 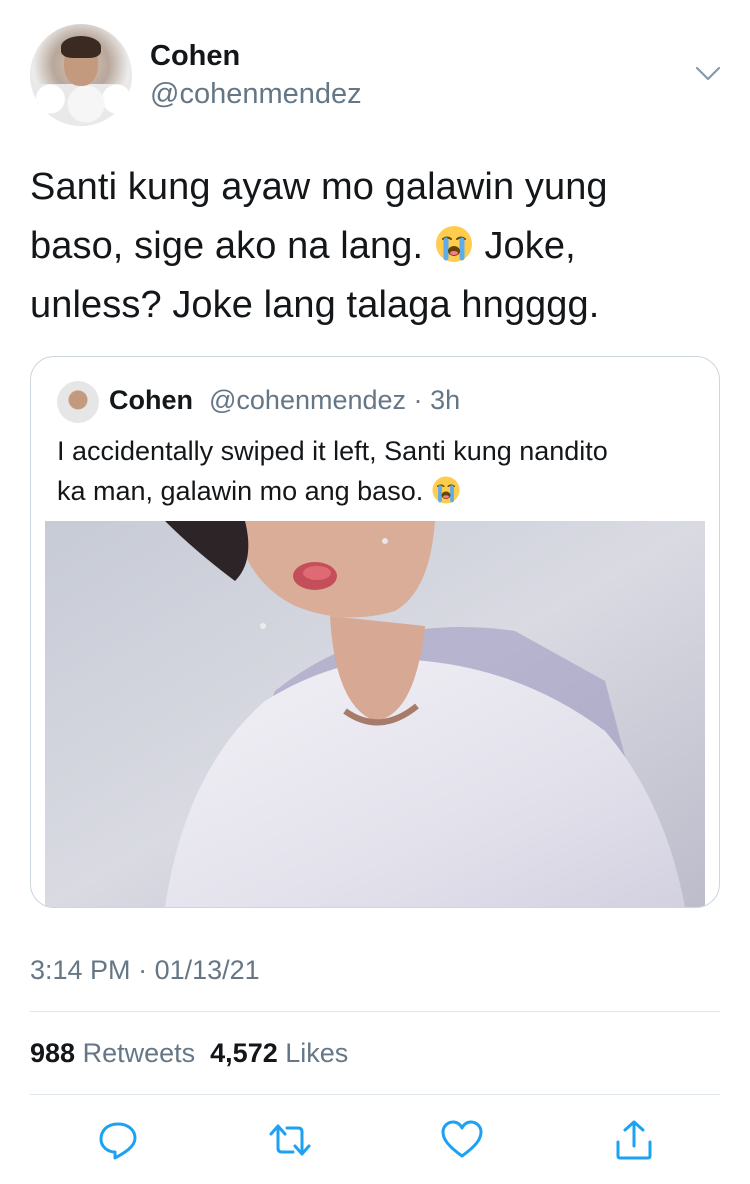 I want to click on author-avatar, so click(x=81, y=75).